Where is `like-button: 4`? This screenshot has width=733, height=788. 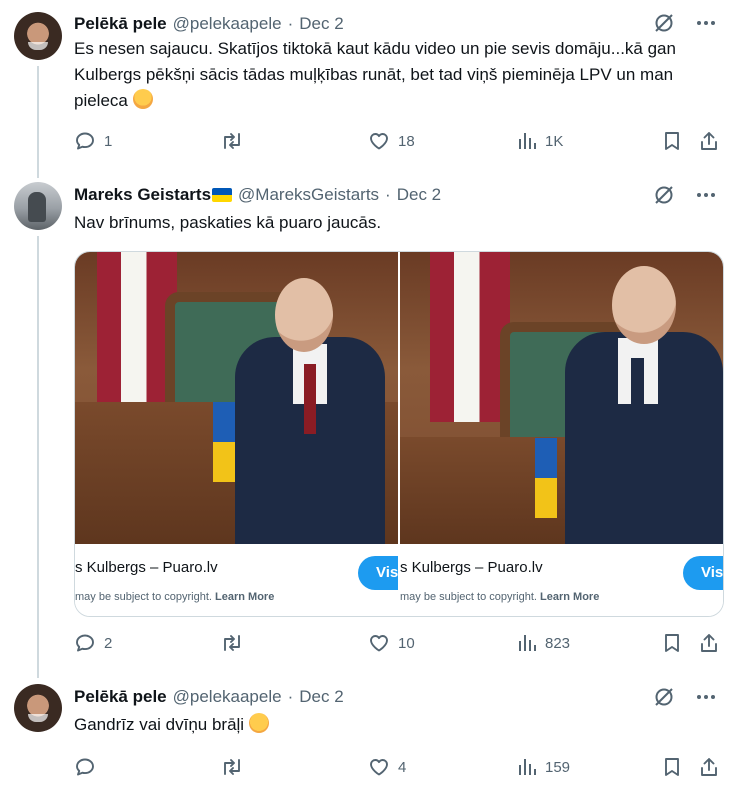
like-button: 4 is located at coordinates (387, 767).